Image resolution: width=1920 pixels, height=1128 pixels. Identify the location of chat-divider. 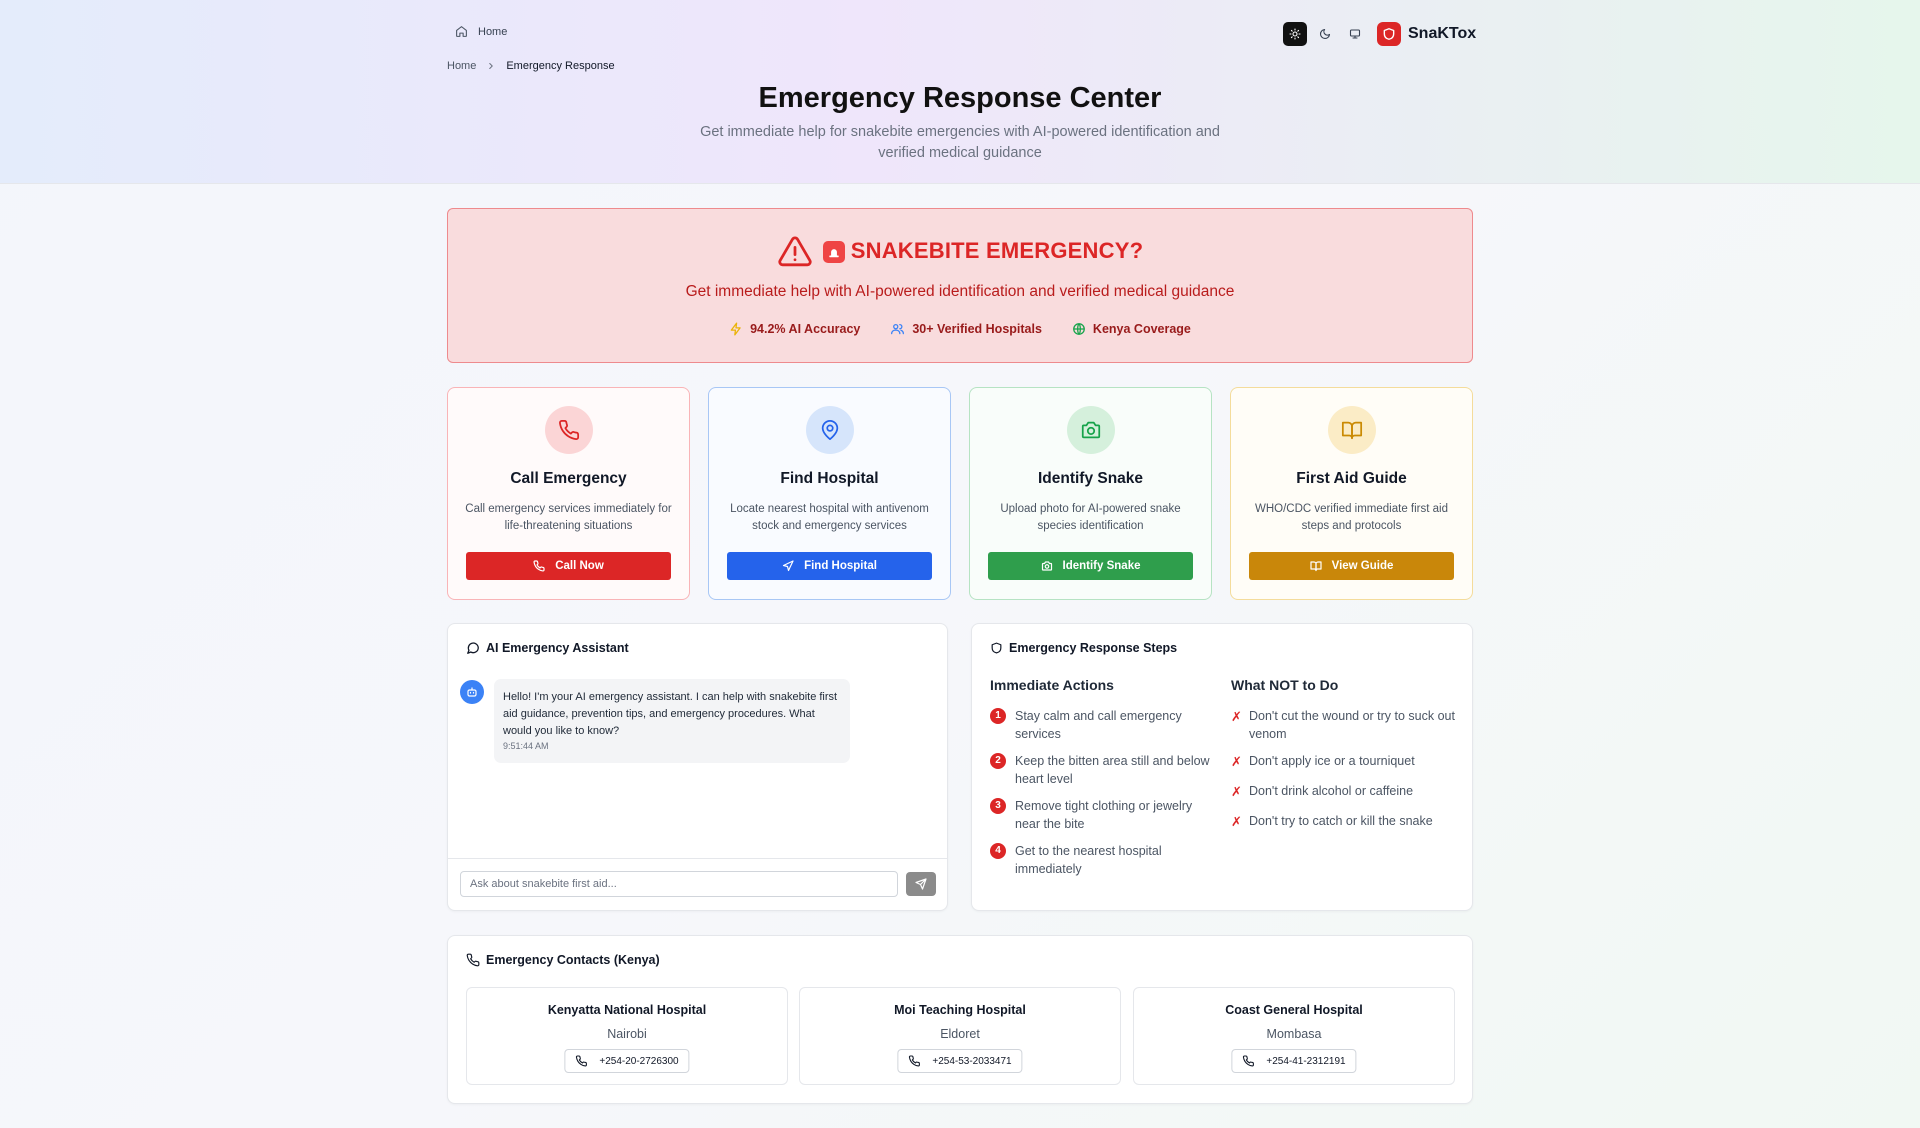
(697, 858).